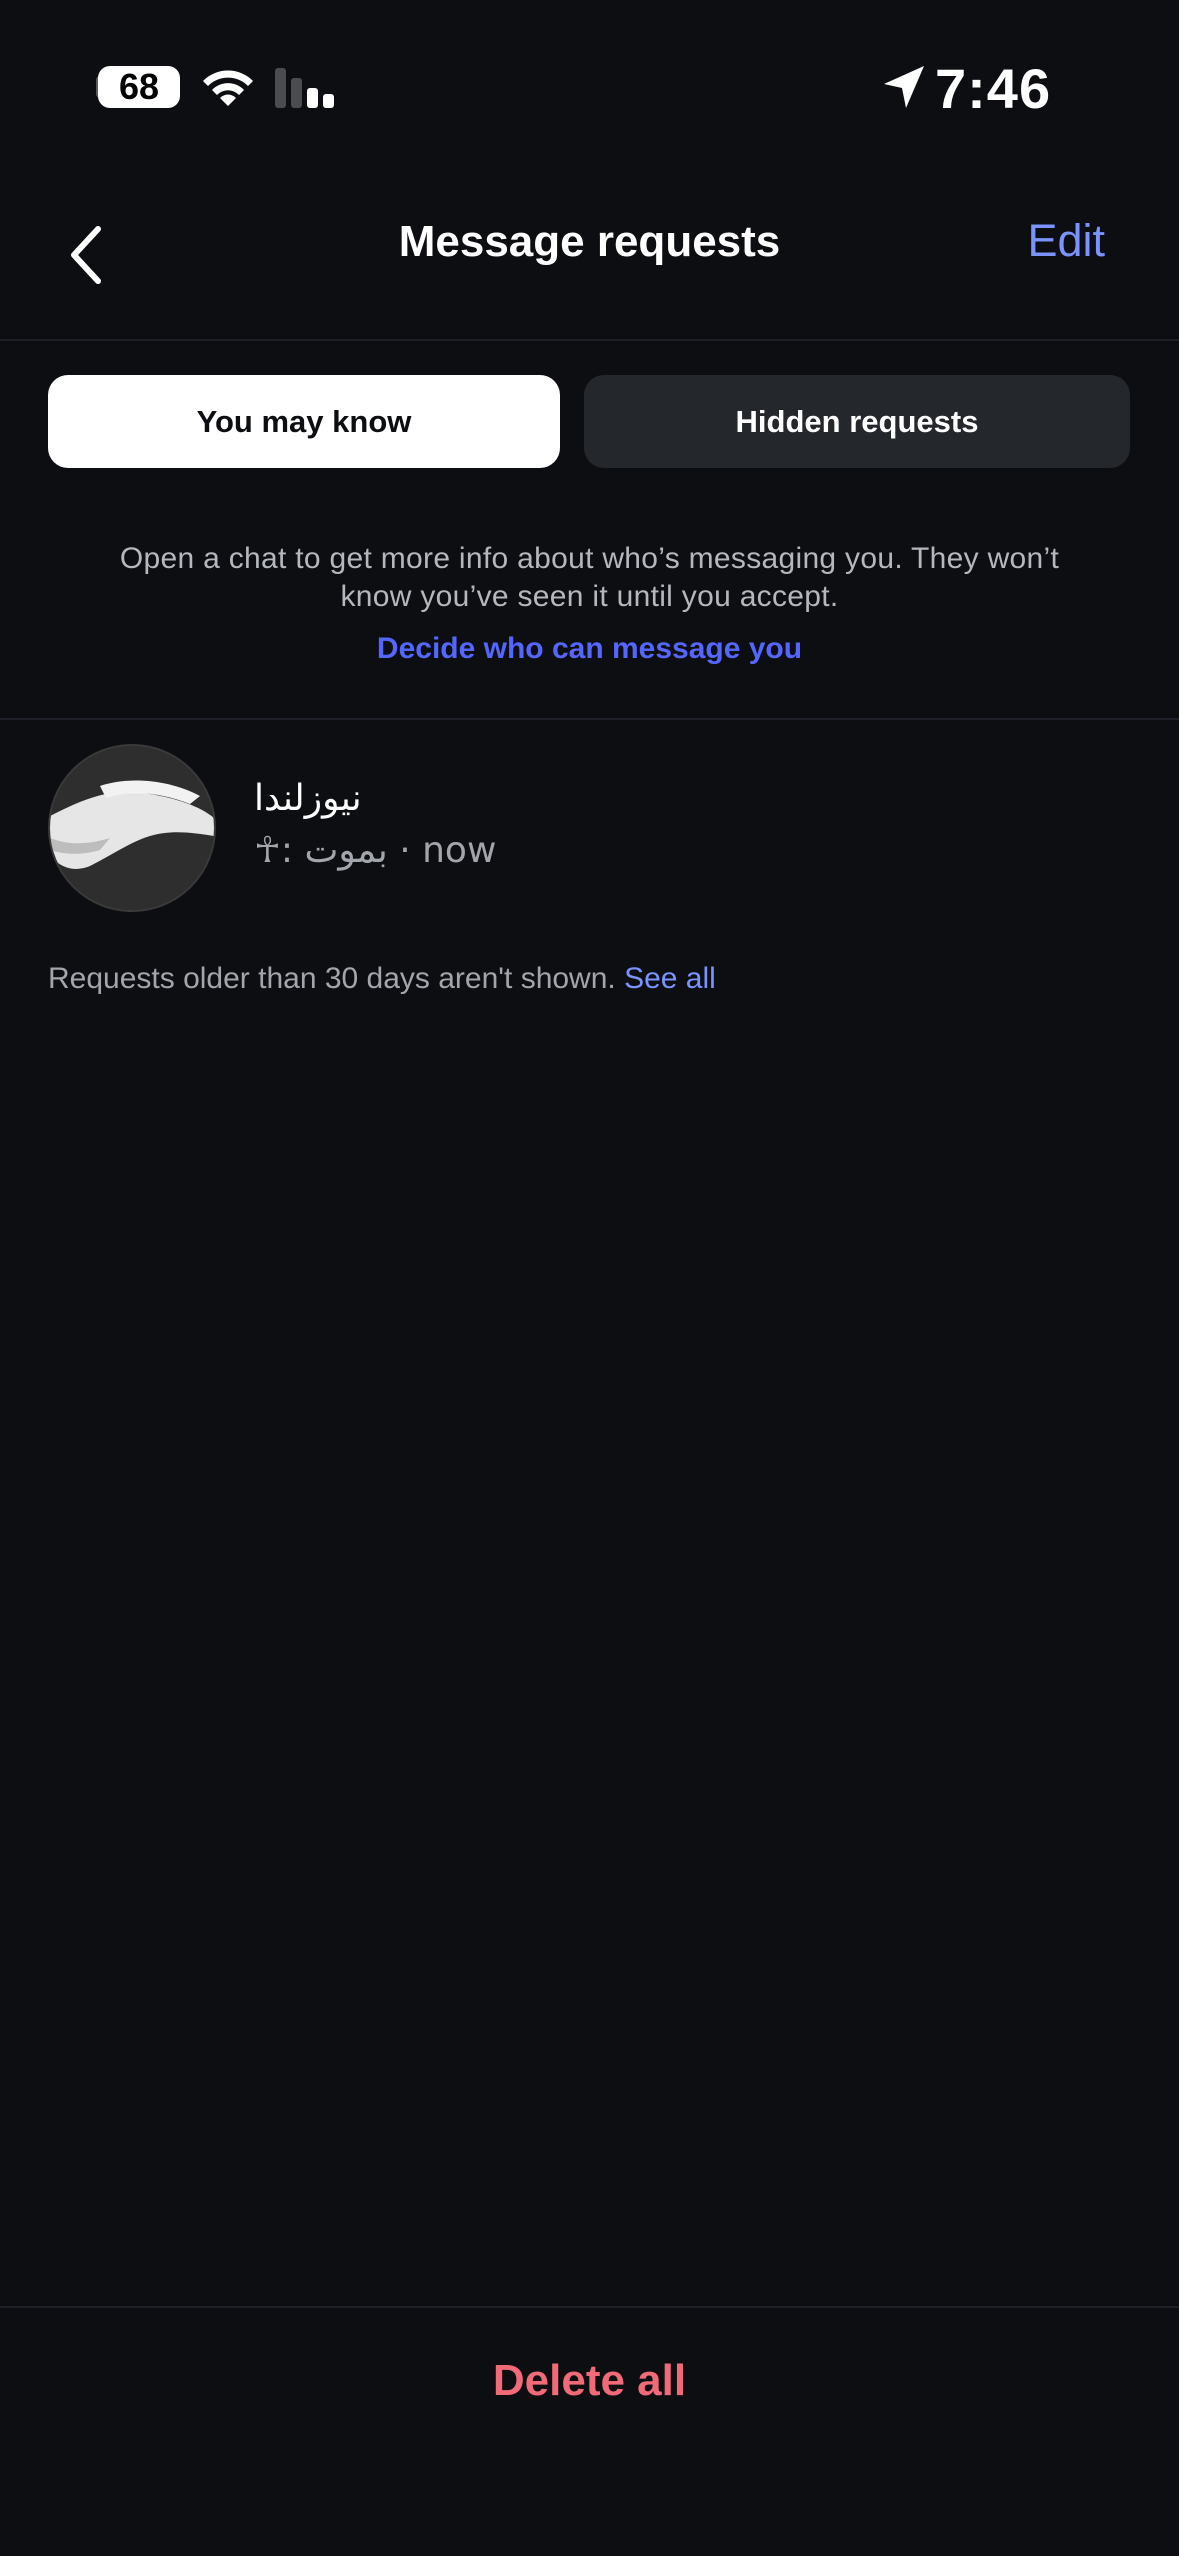 The height and width of the screenshot is (2556, 1179). What do you see at coordinates (589, 87) in the screenshot?
I see `status-bar: 68 7:46` at bounding box center [589, 87].